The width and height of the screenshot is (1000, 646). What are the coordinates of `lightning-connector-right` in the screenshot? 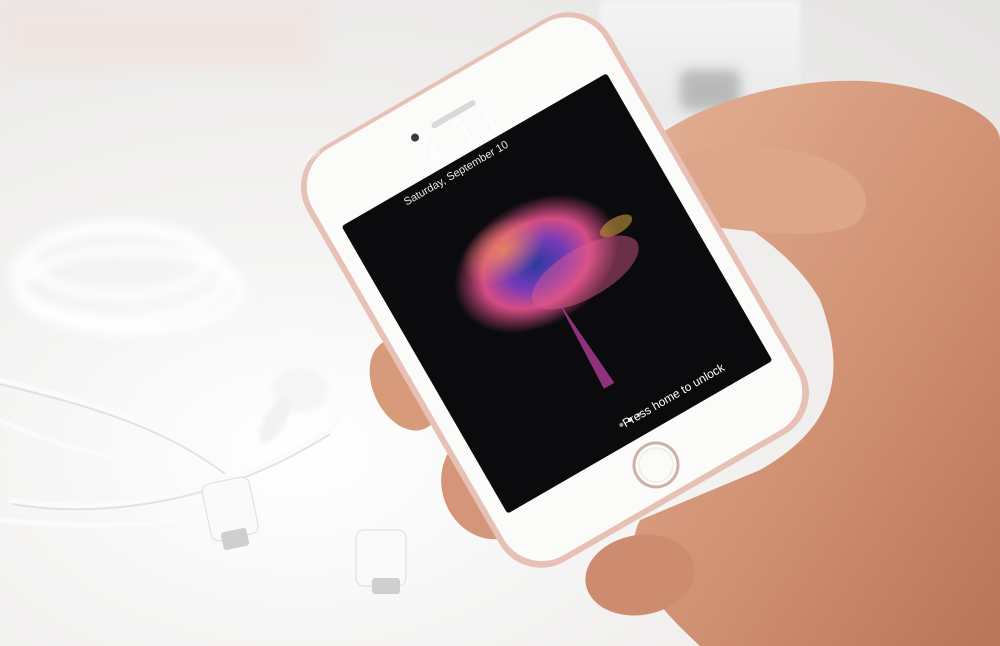 It's located at (381, 561).